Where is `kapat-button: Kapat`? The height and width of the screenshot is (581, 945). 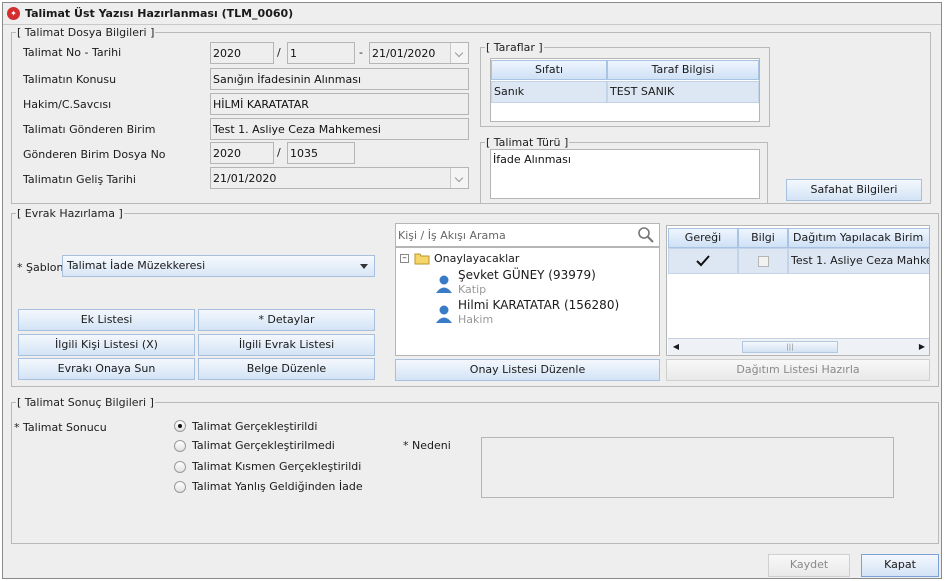
kapat-button: Kapat is located at coordinates (900, 565).